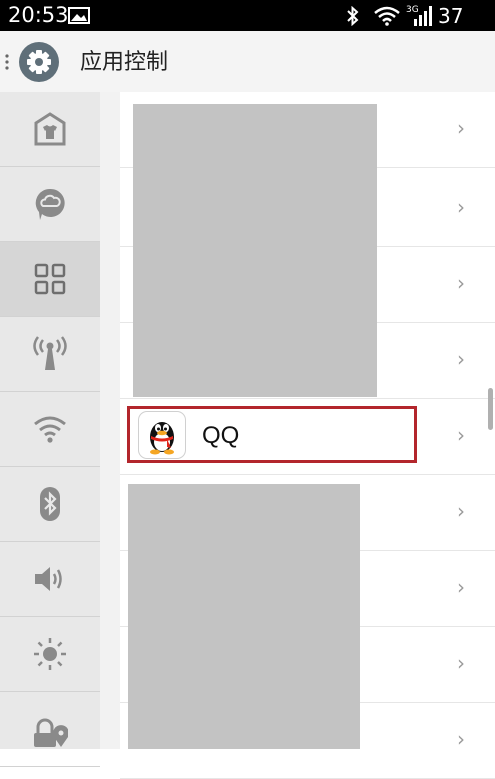 The height and width of the screenshot is (779, 495). I want to click on brightness-icon, so click(50, 654).